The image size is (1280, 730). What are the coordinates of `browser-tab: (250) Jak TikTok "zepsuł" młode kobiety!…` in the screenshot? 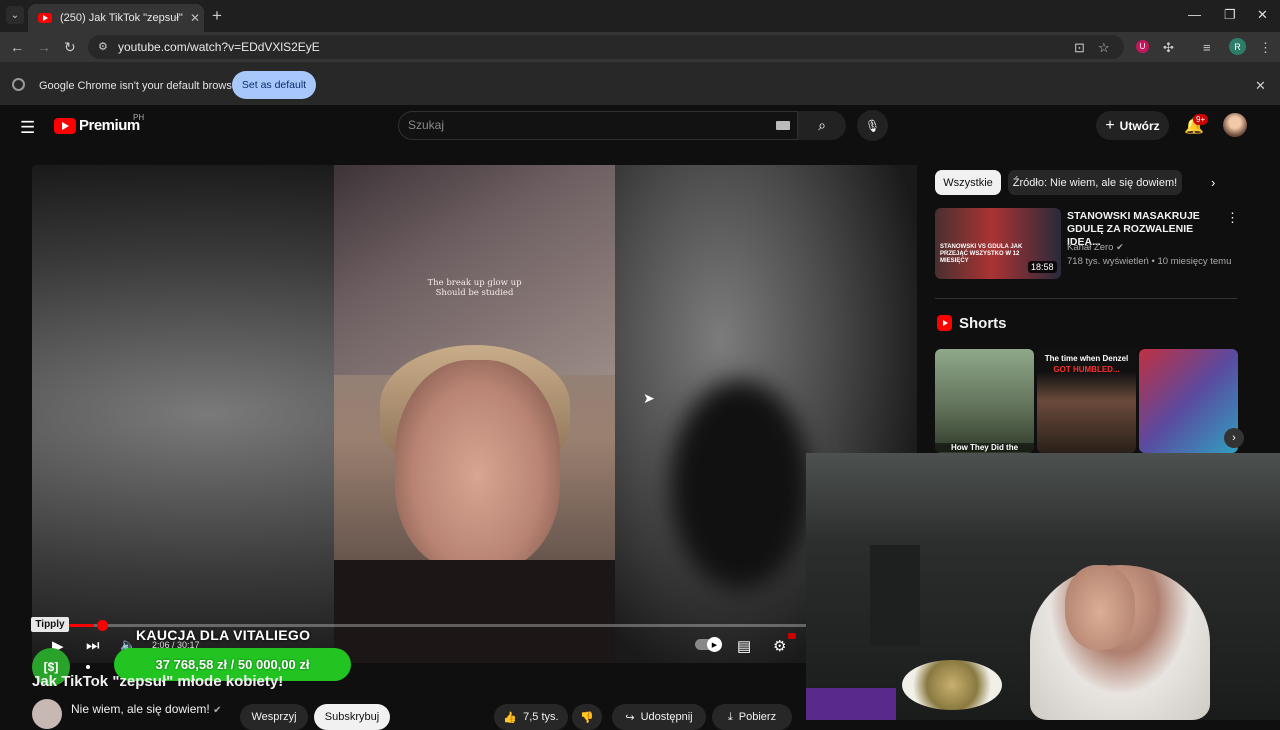 It's located at (116, 18).